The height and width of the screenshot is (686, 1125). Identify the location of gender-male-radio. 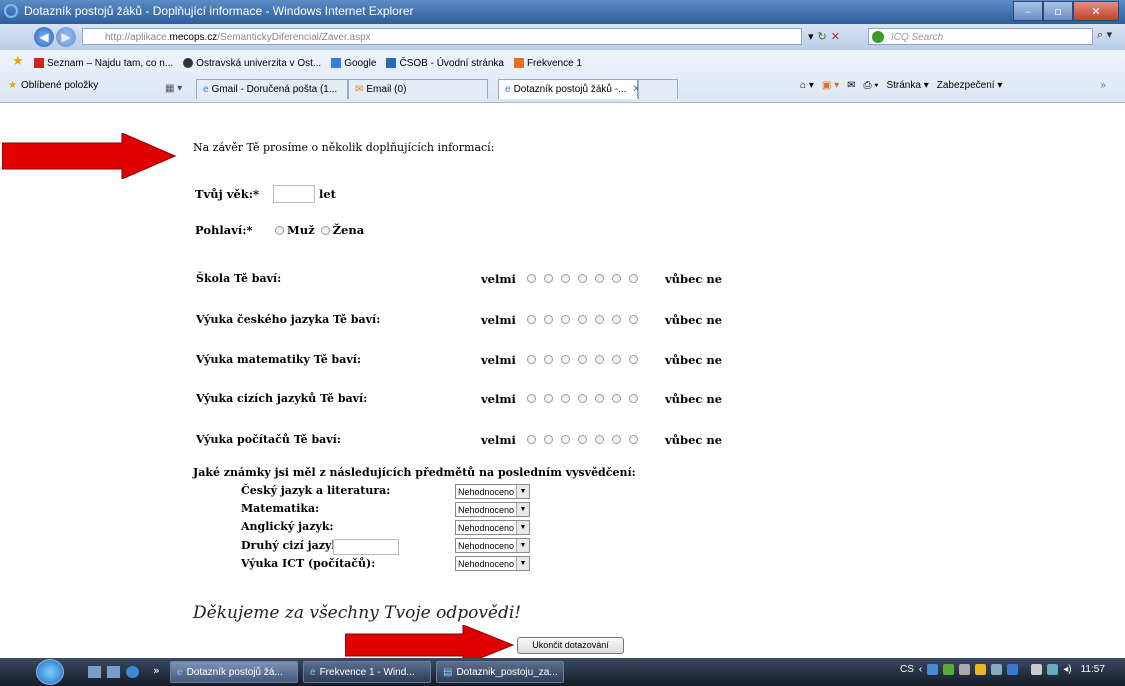
(279, 230).